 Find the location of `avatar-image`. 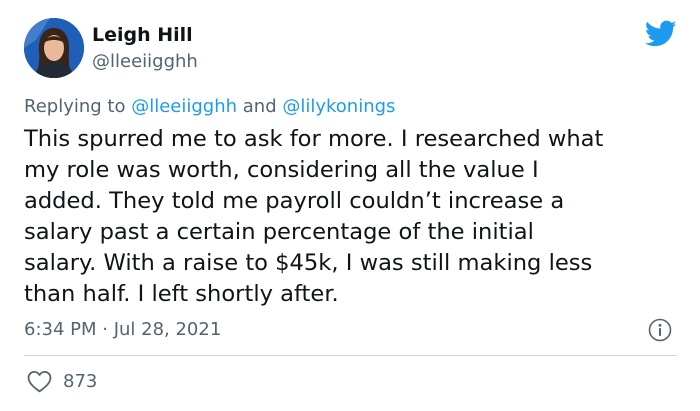

avatar-image is located at coordinates (54, 48).